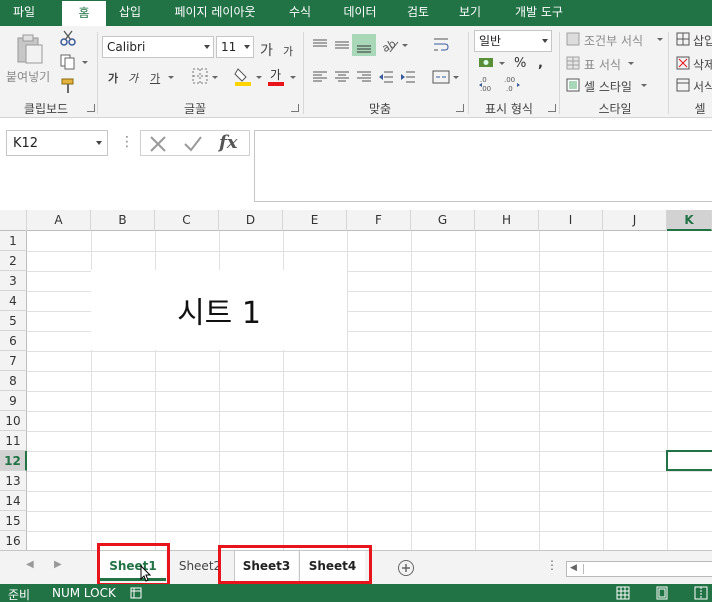  Describe the element at coordinates (13, 220) in the screenshot. I see `select-all-corner` at that location.